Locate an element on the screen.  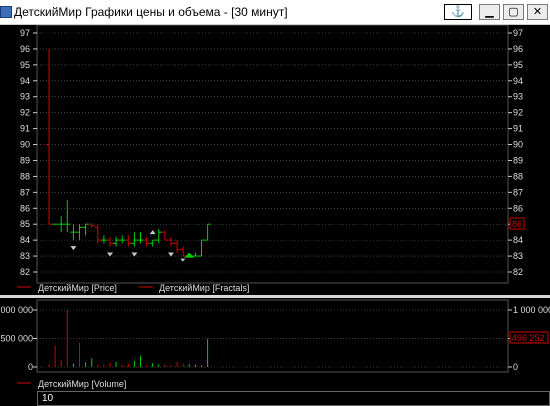
price-tick-right: 90 is located at coordinates (518, 145).